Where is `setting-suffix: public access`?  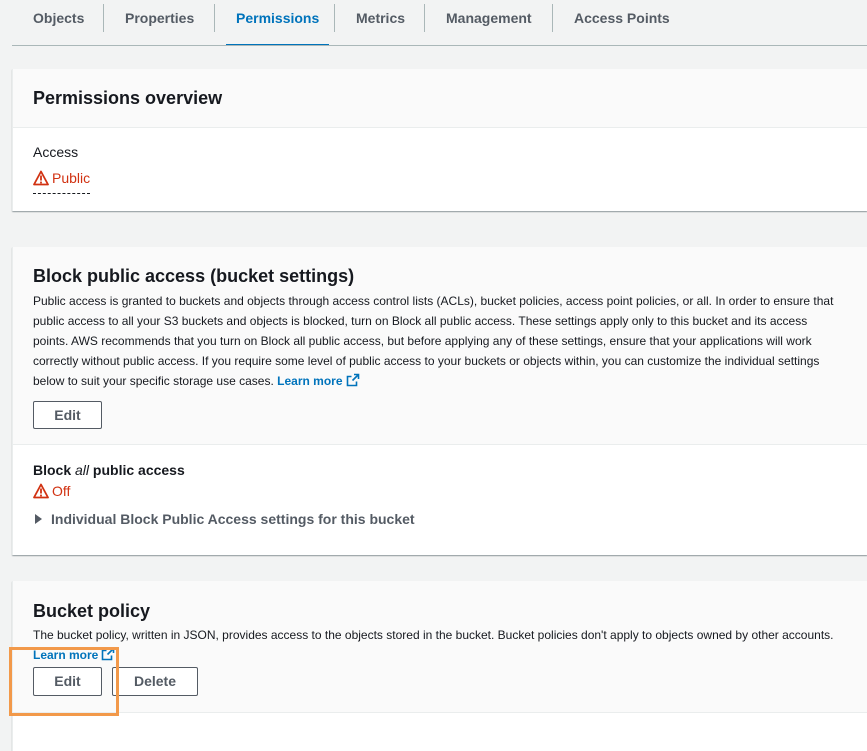 setting-suffix: public access is located at coordinates (137, 470).